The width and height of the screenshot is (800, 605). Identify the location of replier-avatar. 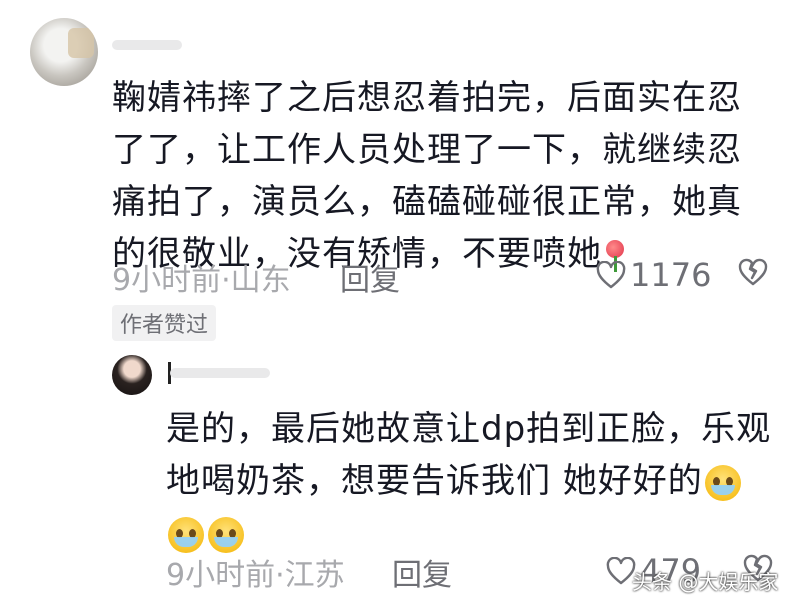
(132, 375).